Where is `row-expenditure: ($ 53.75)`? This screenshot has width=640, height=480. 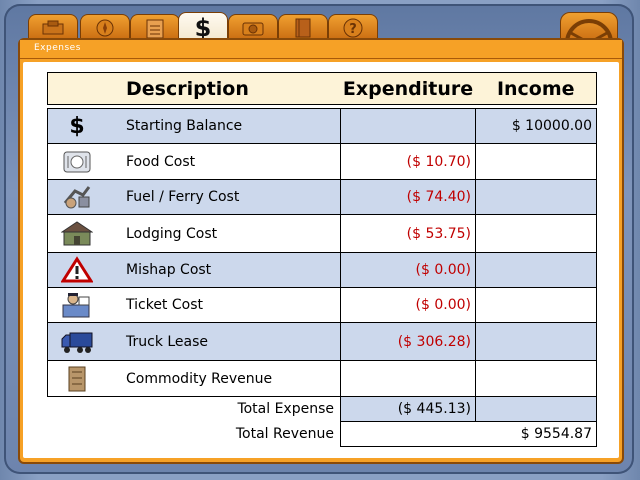
row-expenditure: ($ 53.75) is located at coordinates (408, 233).